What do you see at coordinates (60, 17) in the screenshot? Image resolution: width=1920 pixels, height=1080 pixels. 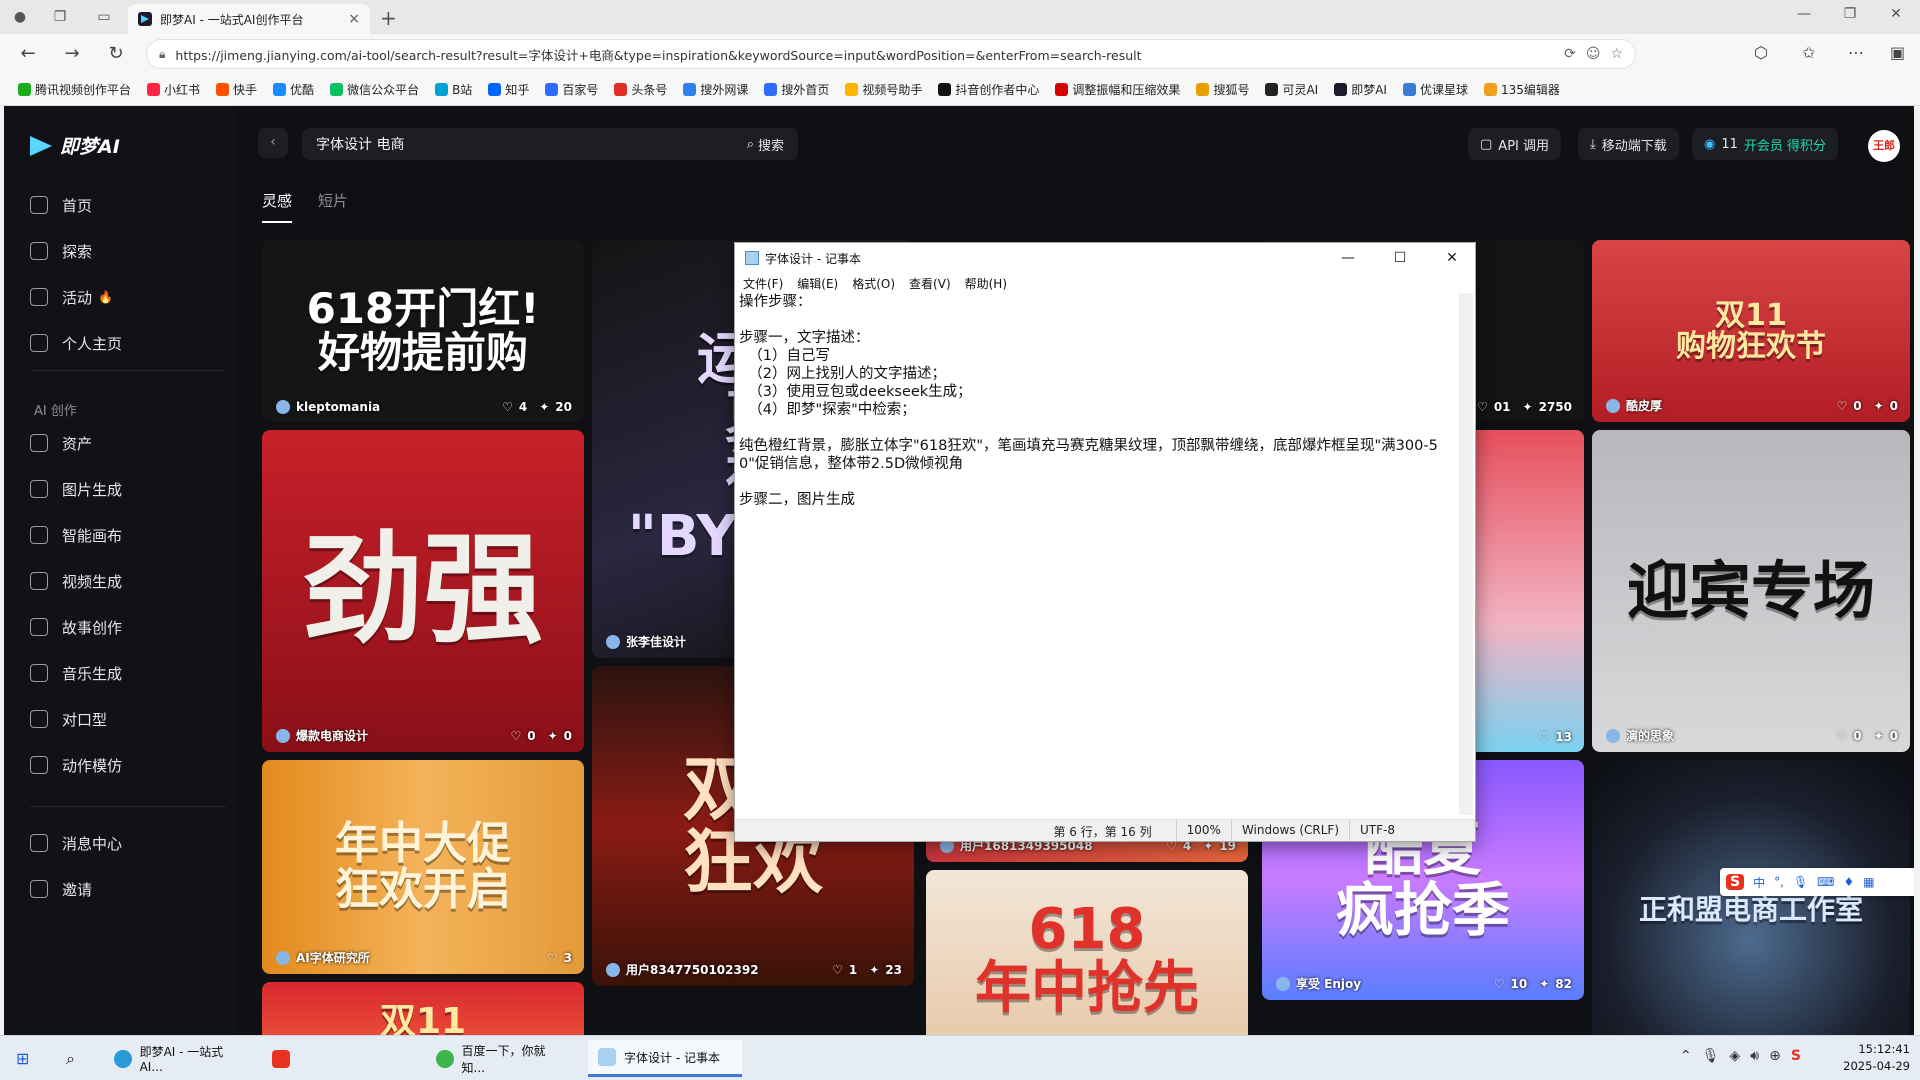 I see `collections-icon: ❐` at bounding box center [60, 17].